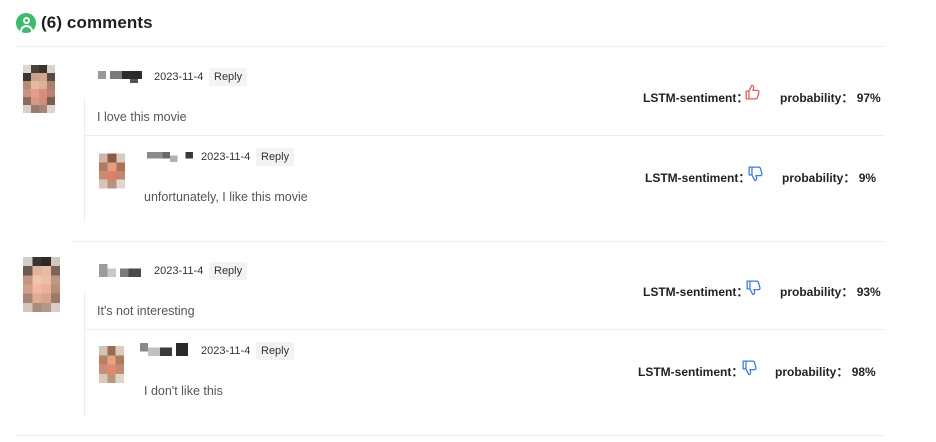 Image resolution: width=936 pixels, height=442 pixels. I want to click on probability-label: probability： 98%, so click(825, 372).